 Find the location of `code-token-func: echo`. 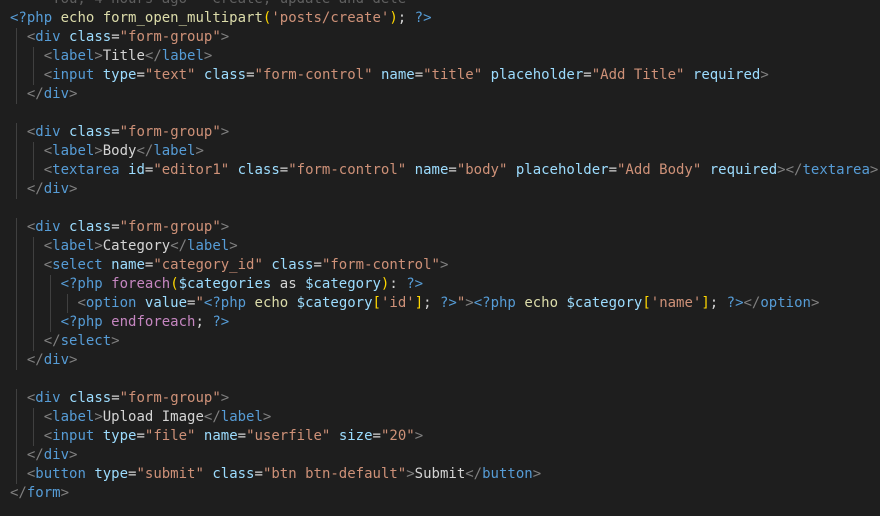

code-token-func: echo is located at coordinates (541, 303).